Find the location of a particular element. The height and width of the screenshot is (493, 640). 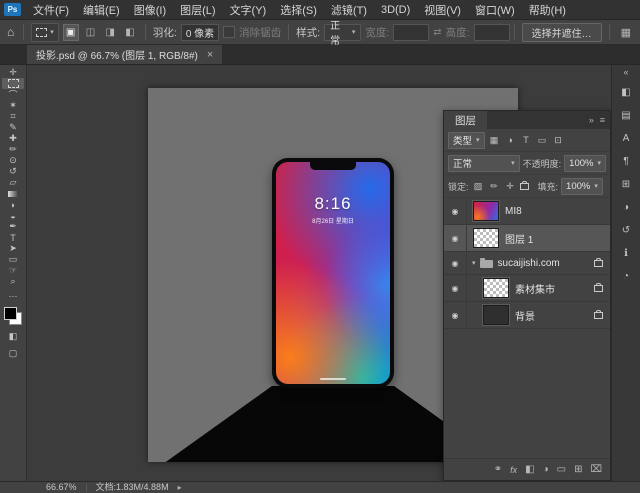

libraries-panel-icon: ⊞ is located at coordinates (626, 184).